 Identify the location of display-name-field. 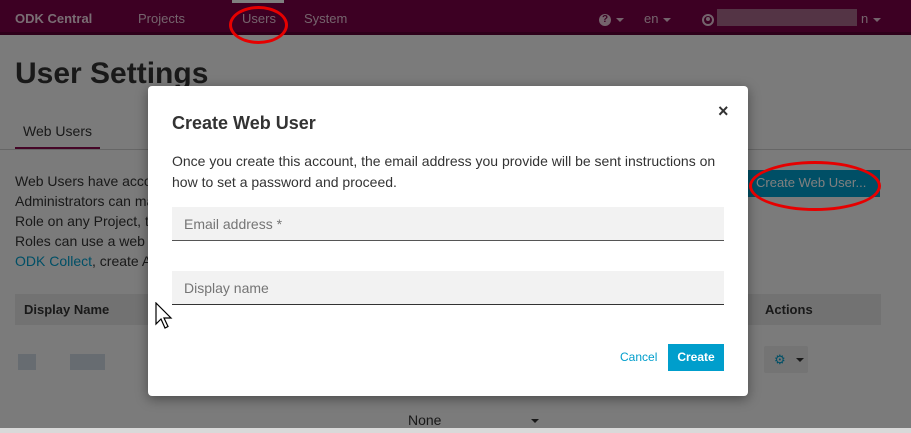
(448, 288).